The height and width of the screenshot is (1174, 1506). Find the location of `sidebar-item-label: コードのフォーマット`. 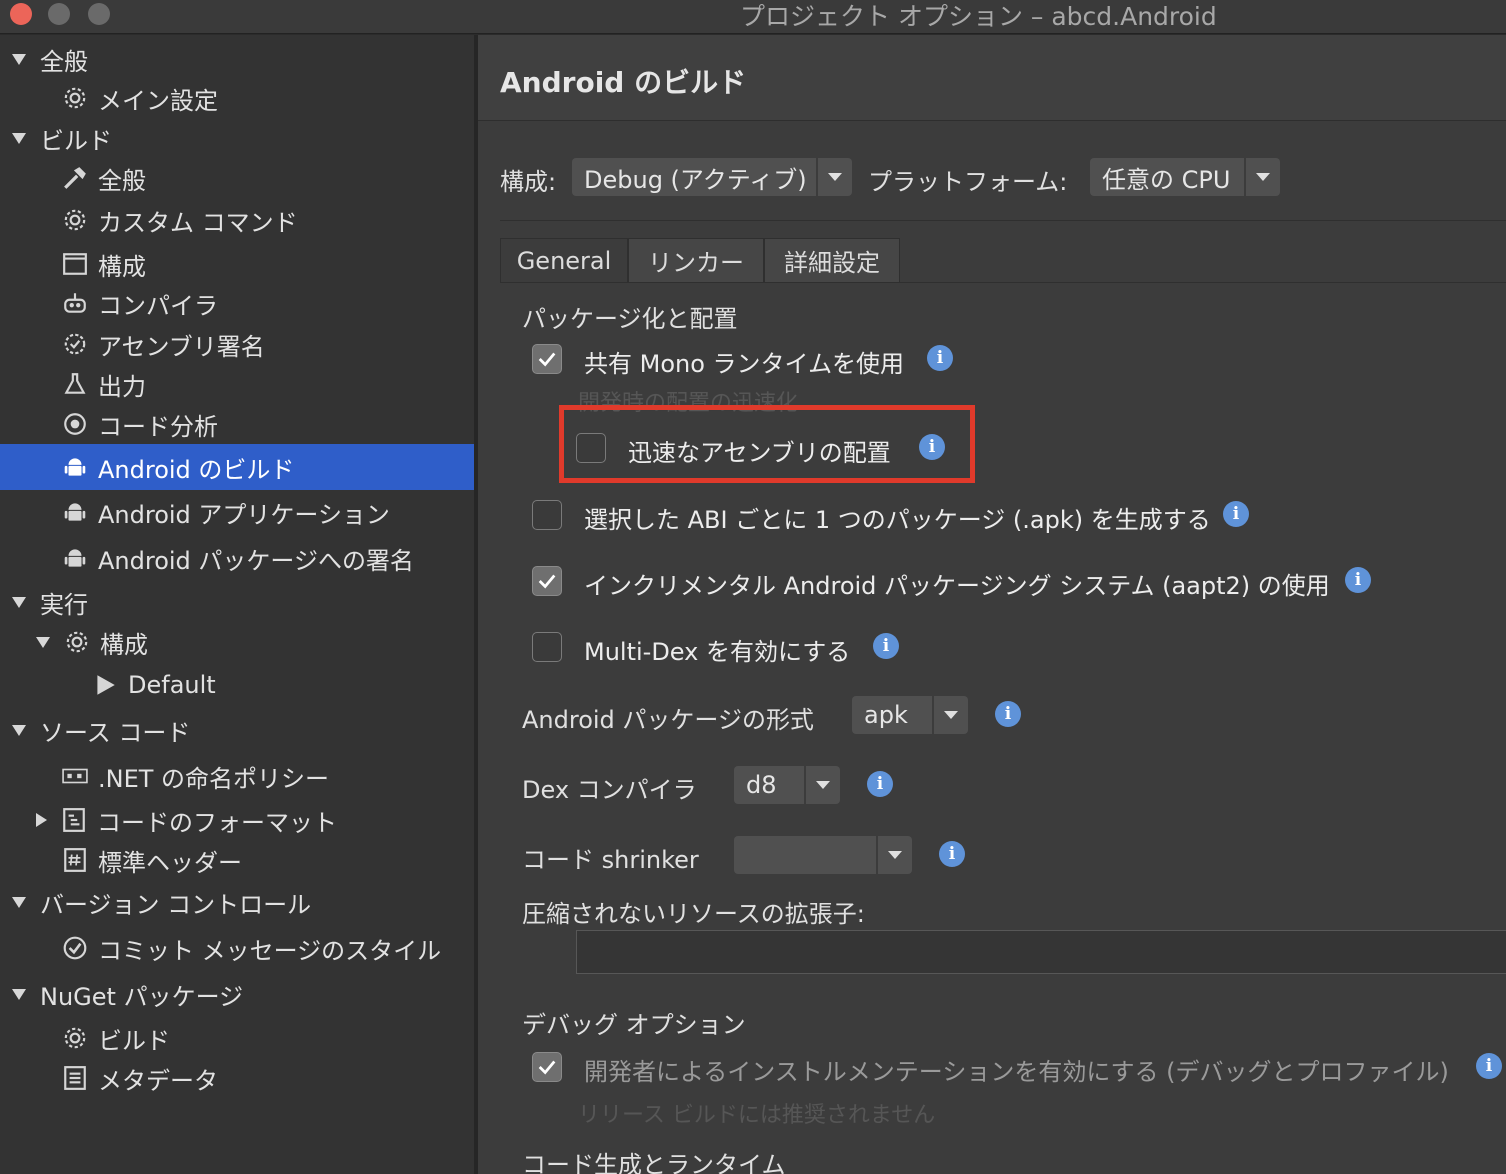

sidebar-item-label: コードのフォーマット is located at coordinates (217, 822).